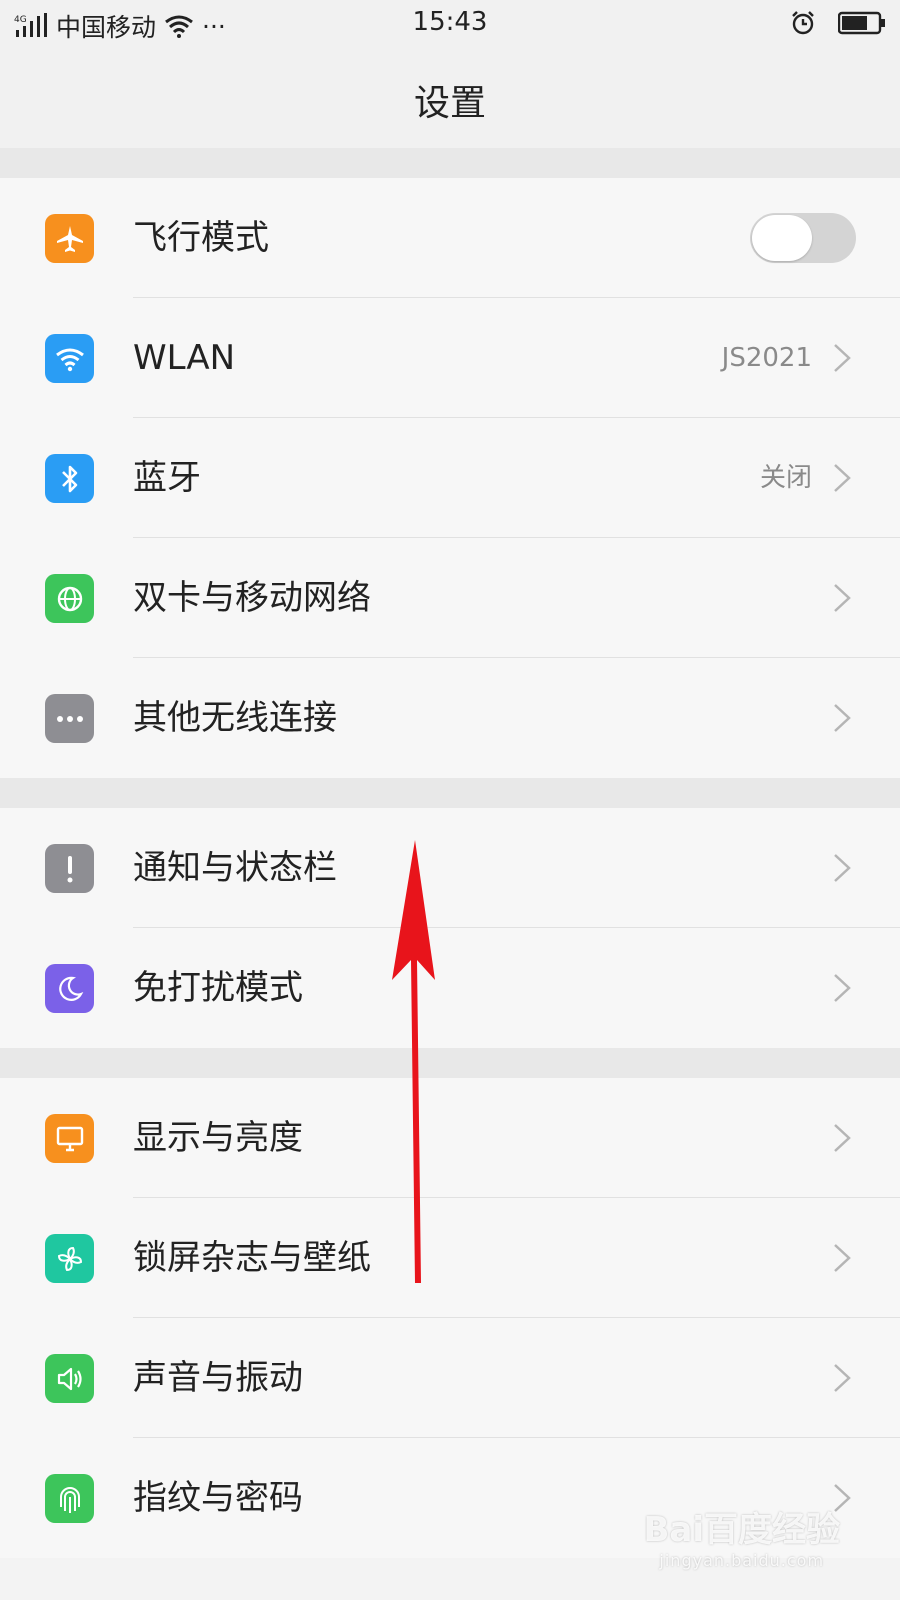  What do you see at coordinates (218, 988) in the screenshot?
I see `settings-item-label: 免打扰模式` at bounding box center [218, 988].